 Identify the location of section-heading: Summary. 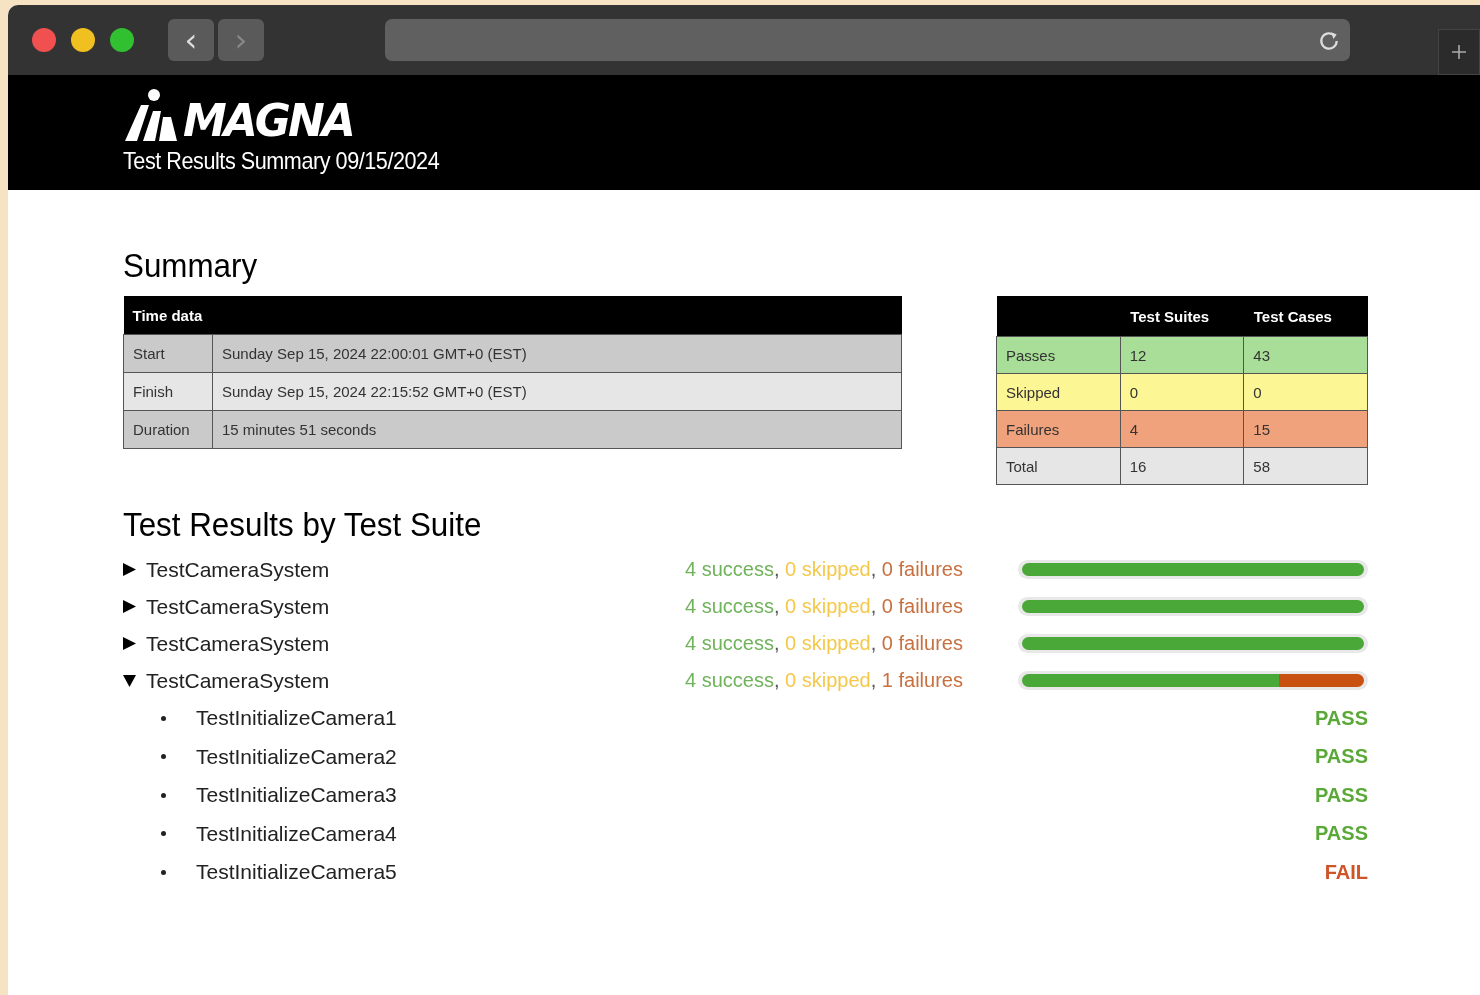
(190, 266).